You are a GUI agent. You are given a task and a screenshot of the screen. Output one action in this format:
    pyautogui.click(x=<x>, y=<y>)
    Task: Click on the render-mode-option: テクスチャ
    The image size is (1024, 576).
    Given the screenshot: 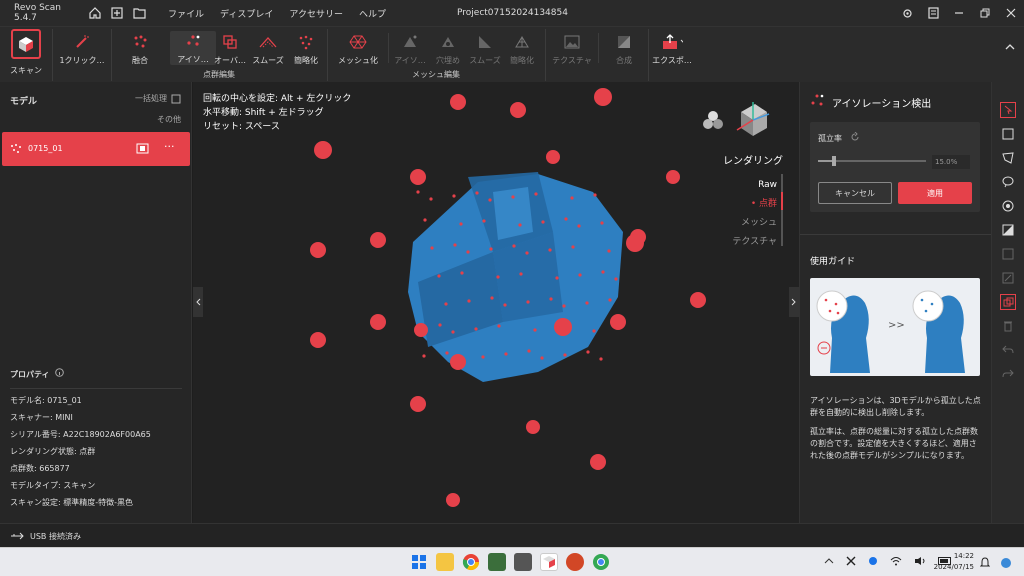 What is the action you would take?
    pyautogui.click(x=754, y=242)
    